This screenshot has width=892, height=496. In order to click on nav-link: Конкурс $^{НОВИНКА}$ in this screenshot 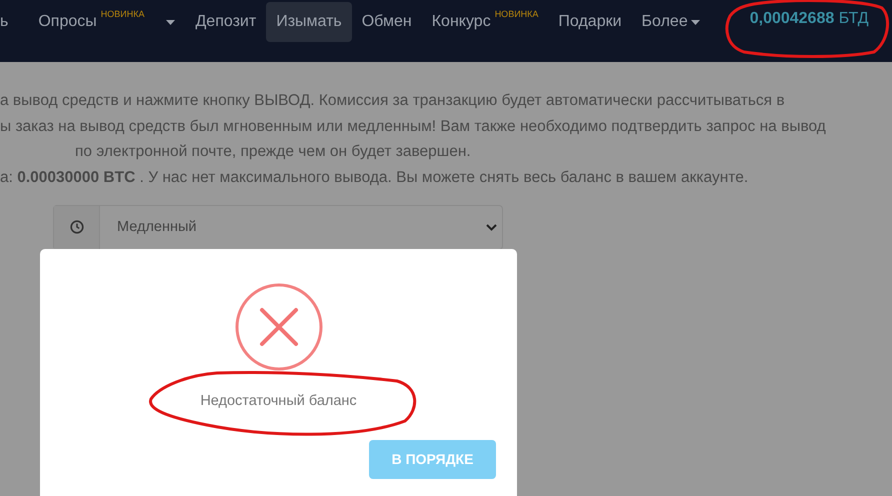, I will do `click(485, 22)`.